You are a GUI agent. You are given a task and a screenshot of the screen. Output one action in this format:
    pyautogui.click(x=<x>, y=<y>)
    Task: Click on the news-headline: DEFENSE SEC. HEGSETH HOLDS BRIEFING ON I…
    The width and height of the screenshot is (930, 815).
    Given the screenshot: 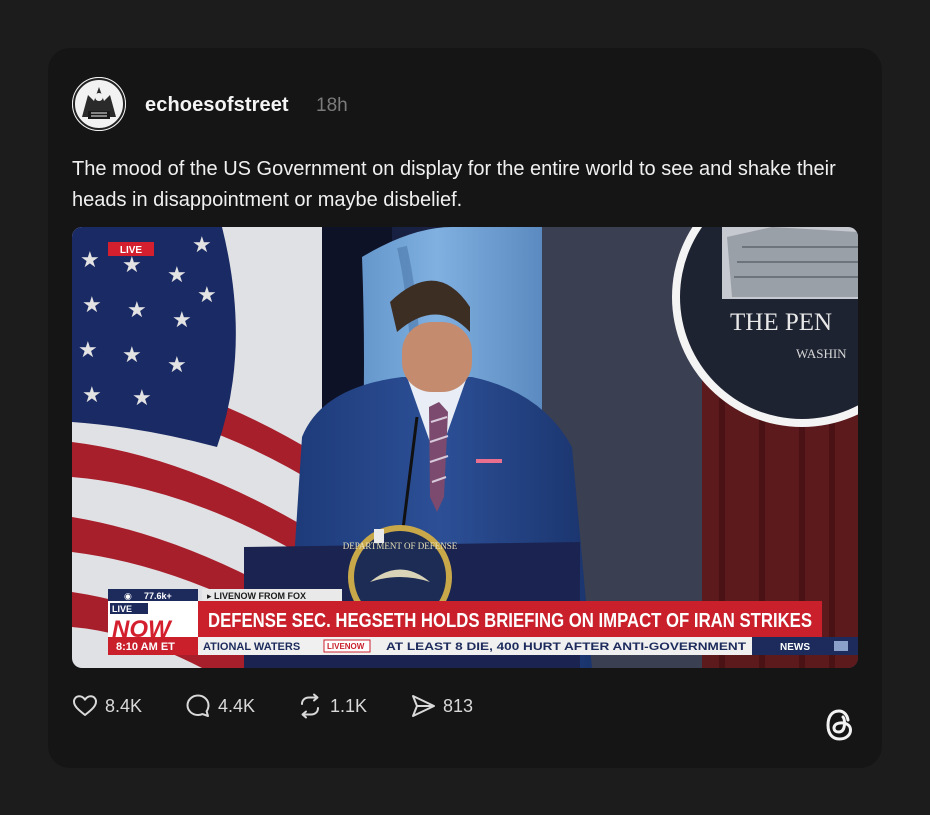 What is the action you would take?
    pyautogui.click(x=510, y=621)
    